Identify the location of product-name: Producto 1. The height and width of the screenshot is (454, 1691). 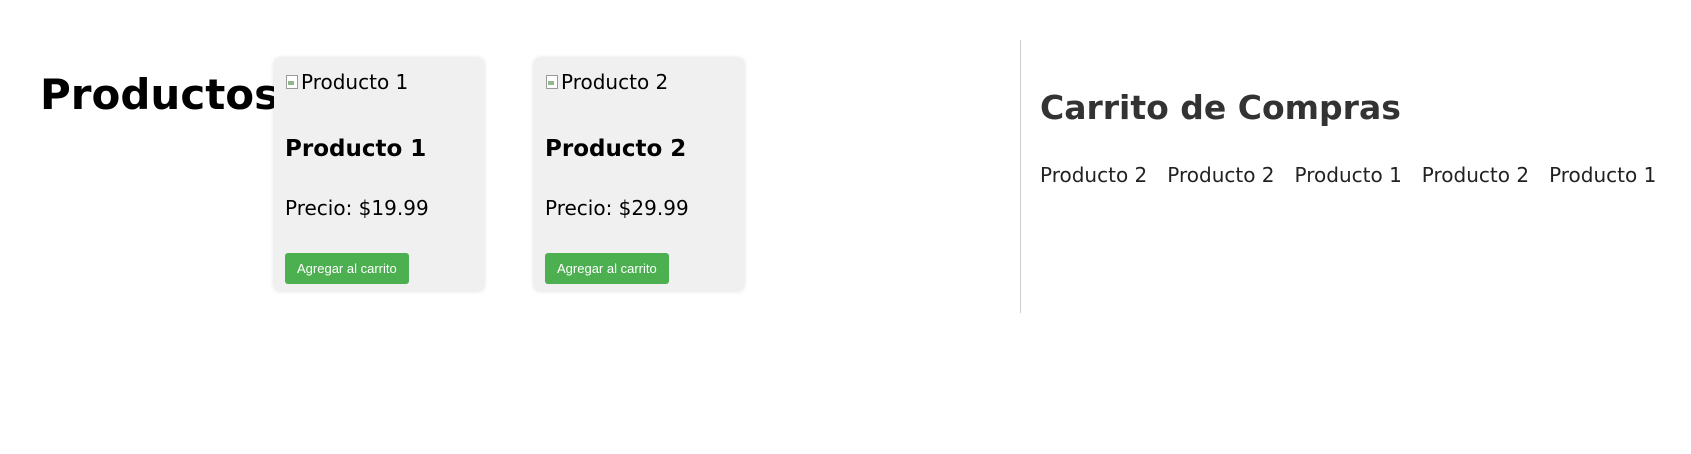
(356, 149).